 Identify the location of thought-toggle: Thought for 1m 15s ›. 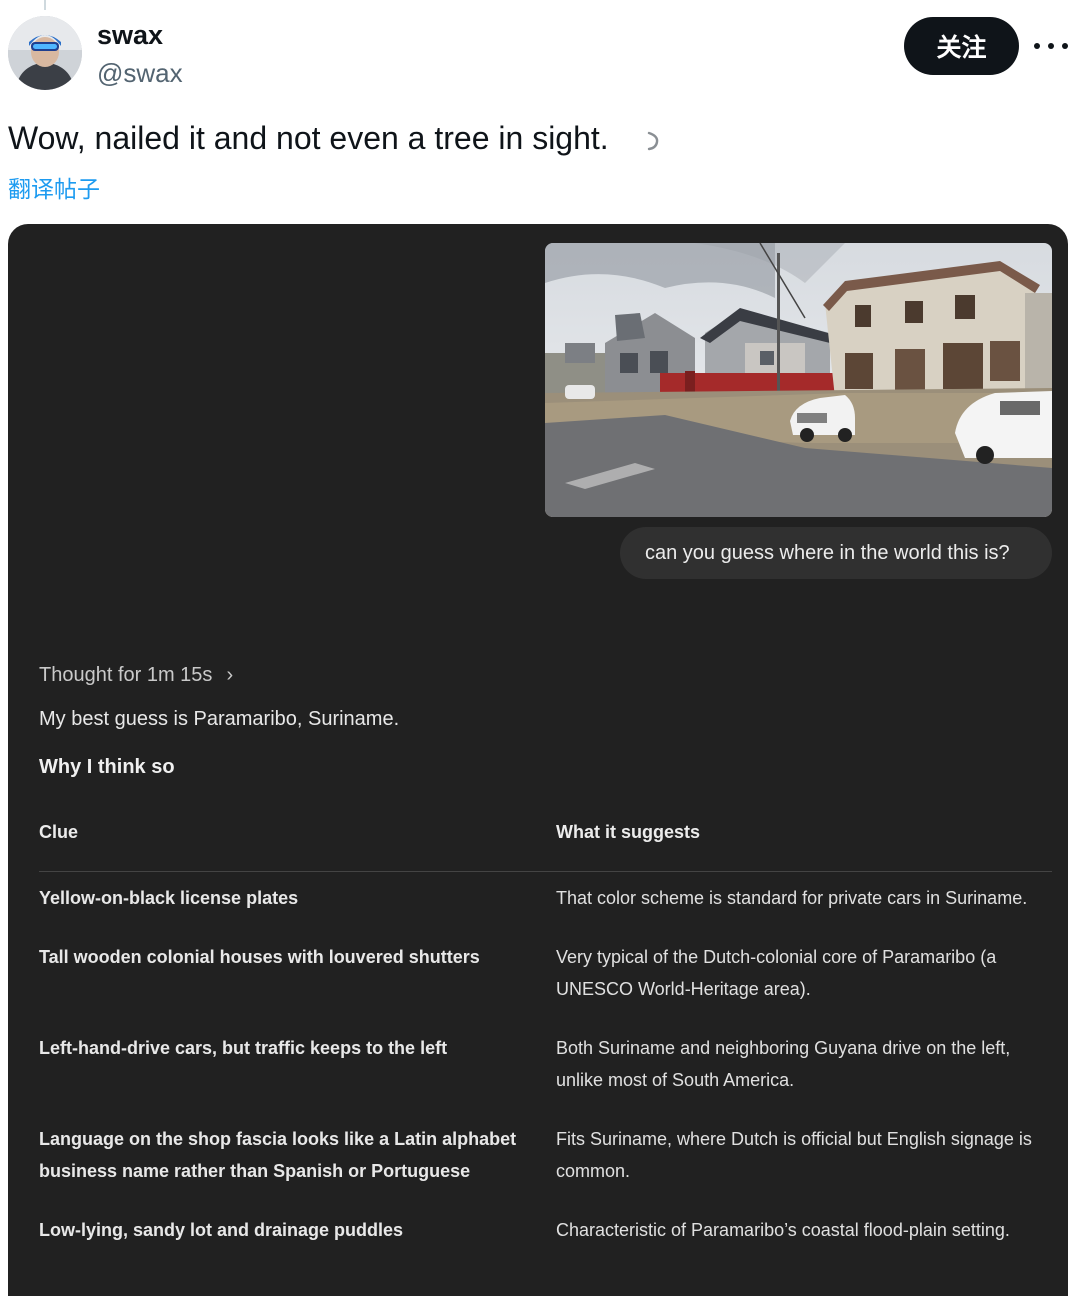
(136, 675).